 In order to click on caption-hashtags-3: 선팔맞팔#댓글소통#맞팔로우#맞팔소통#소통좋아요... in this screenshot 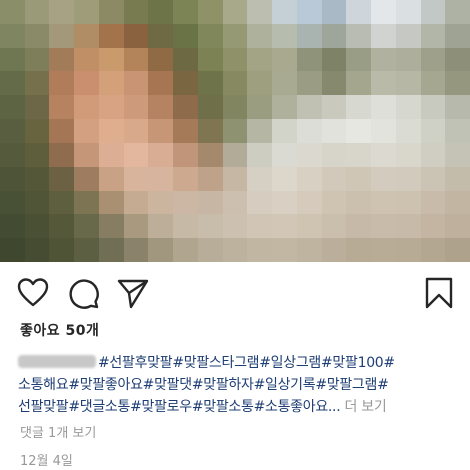, I will do `click(179, 407)`.